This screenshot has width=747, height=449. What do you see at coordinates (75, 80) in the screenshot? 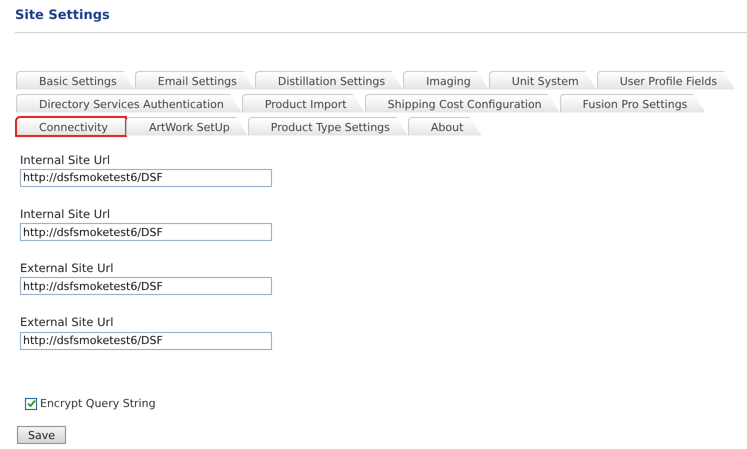
I see `tab: Basic Settings` at bounding box center [75, 80].